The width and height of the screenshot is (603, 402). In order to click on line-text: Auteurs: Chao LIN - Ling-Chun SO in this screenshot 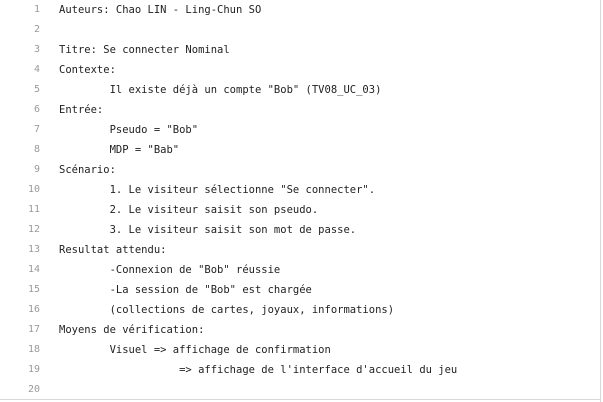, I will do `click(160, 10)`.